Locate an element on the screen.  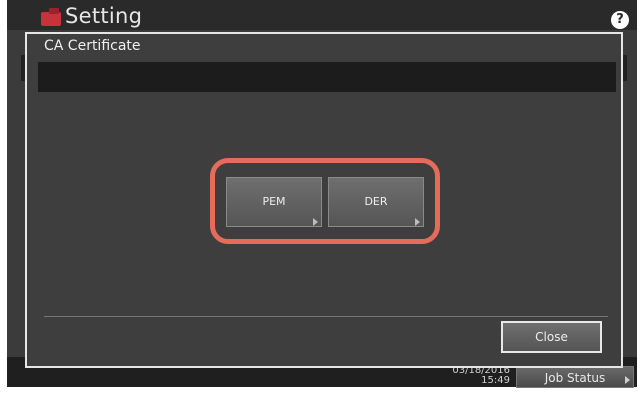
der-label: DER is located at coordinates (376, 201).